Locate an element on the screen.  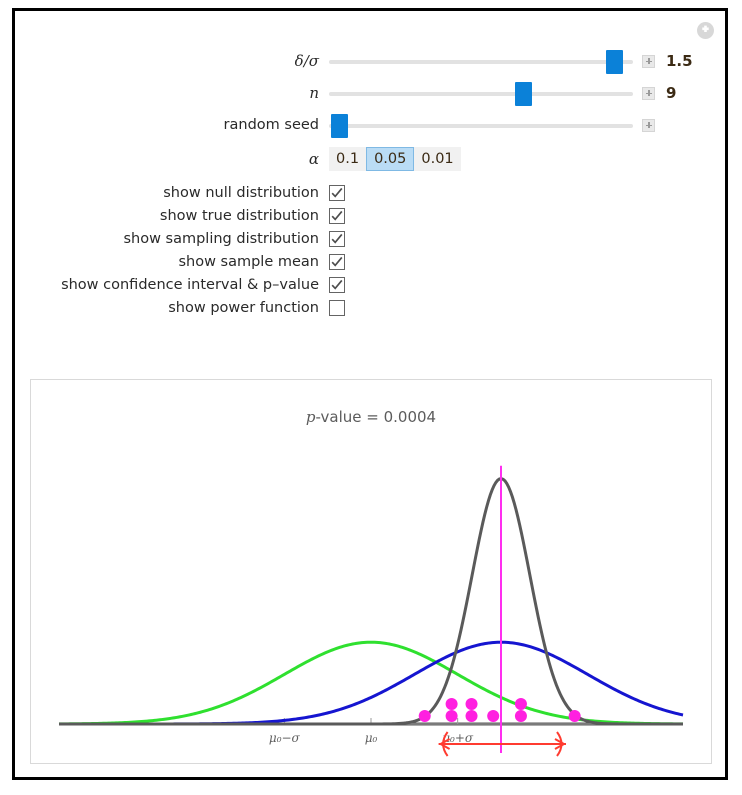
checkbox-show-sampling-distribution is located at coordinates (337, 238).